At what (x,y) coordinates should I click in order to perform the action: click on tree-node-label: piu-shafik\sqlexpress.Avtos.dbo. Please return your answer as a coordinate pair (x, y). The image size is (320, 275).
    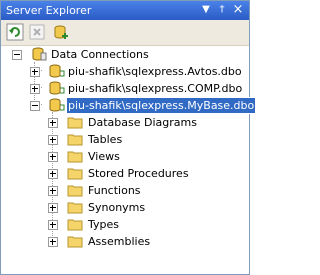
    Looking at the image, I should click on (155, 71).